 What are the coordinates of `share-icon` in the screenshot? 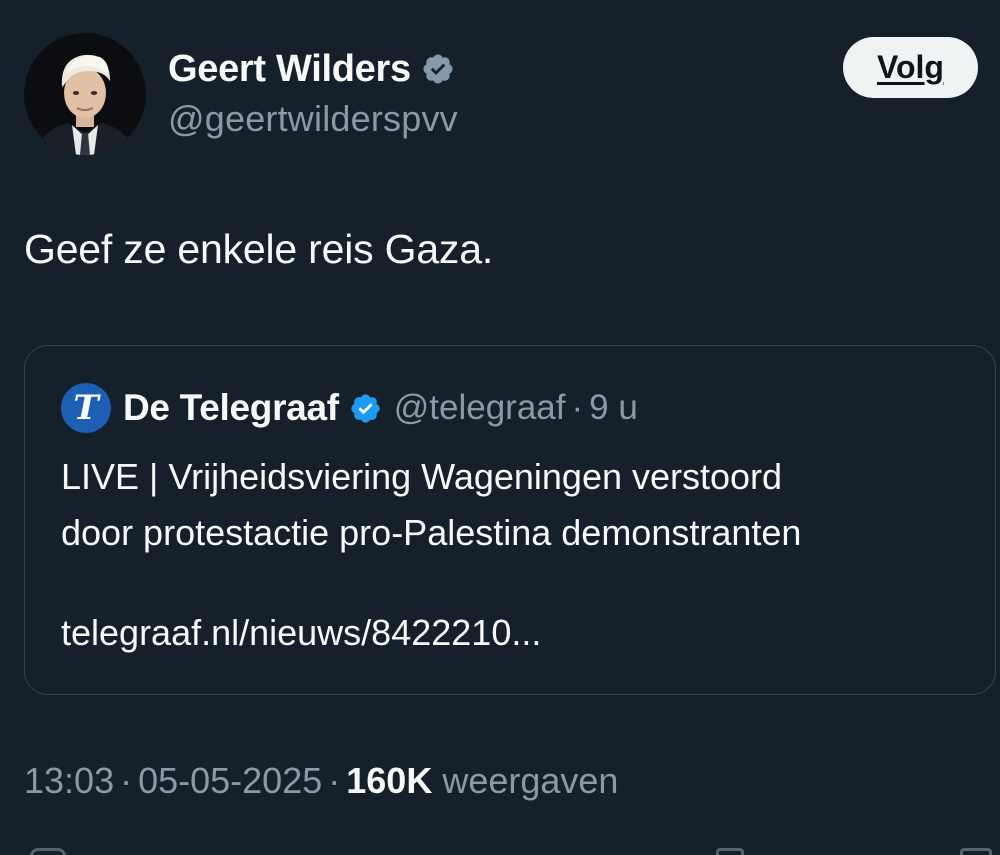 It's located at (976, 851).